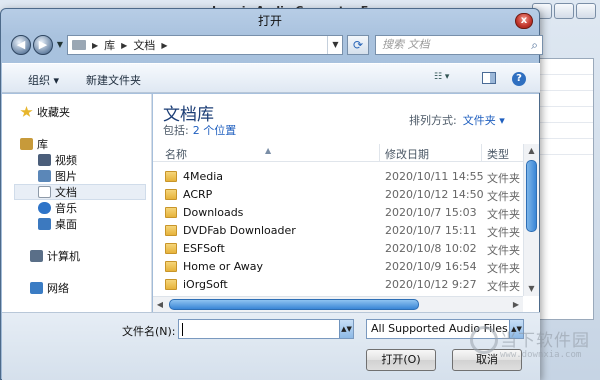  What do you see at coordinates (338, 153) in the screenshot?
I see `column-header: ▲ 名称 修改日期 类型` at bounding box center [338, 153].